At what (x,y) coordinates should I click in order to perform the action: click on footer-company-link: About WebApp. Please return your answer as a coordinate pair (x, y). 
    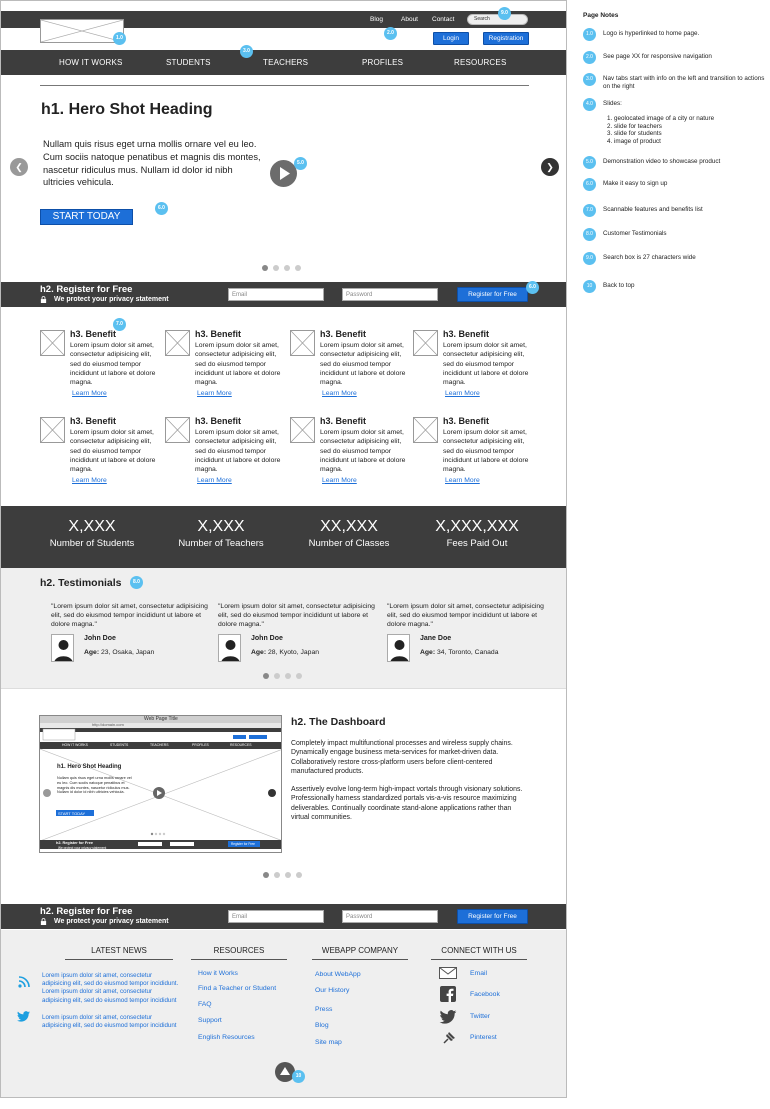
    Looking at the image, I should click on (338, 974).